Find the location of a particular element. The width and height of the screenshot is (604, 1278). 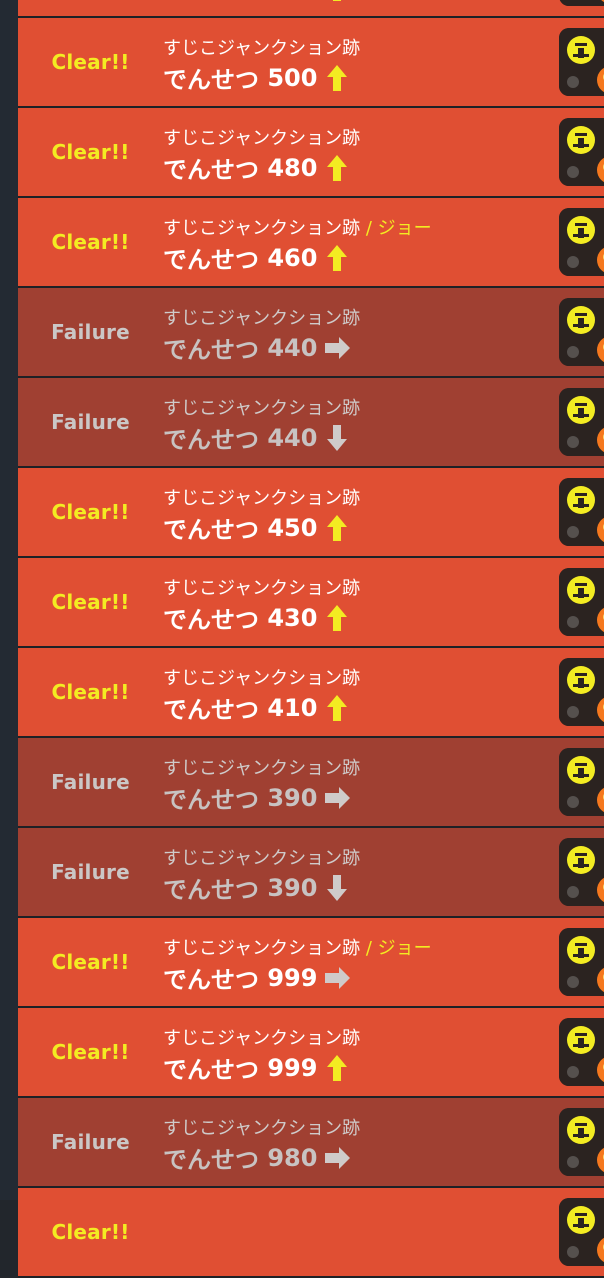

rank-points: 430 is located at coordinates (292, 617).